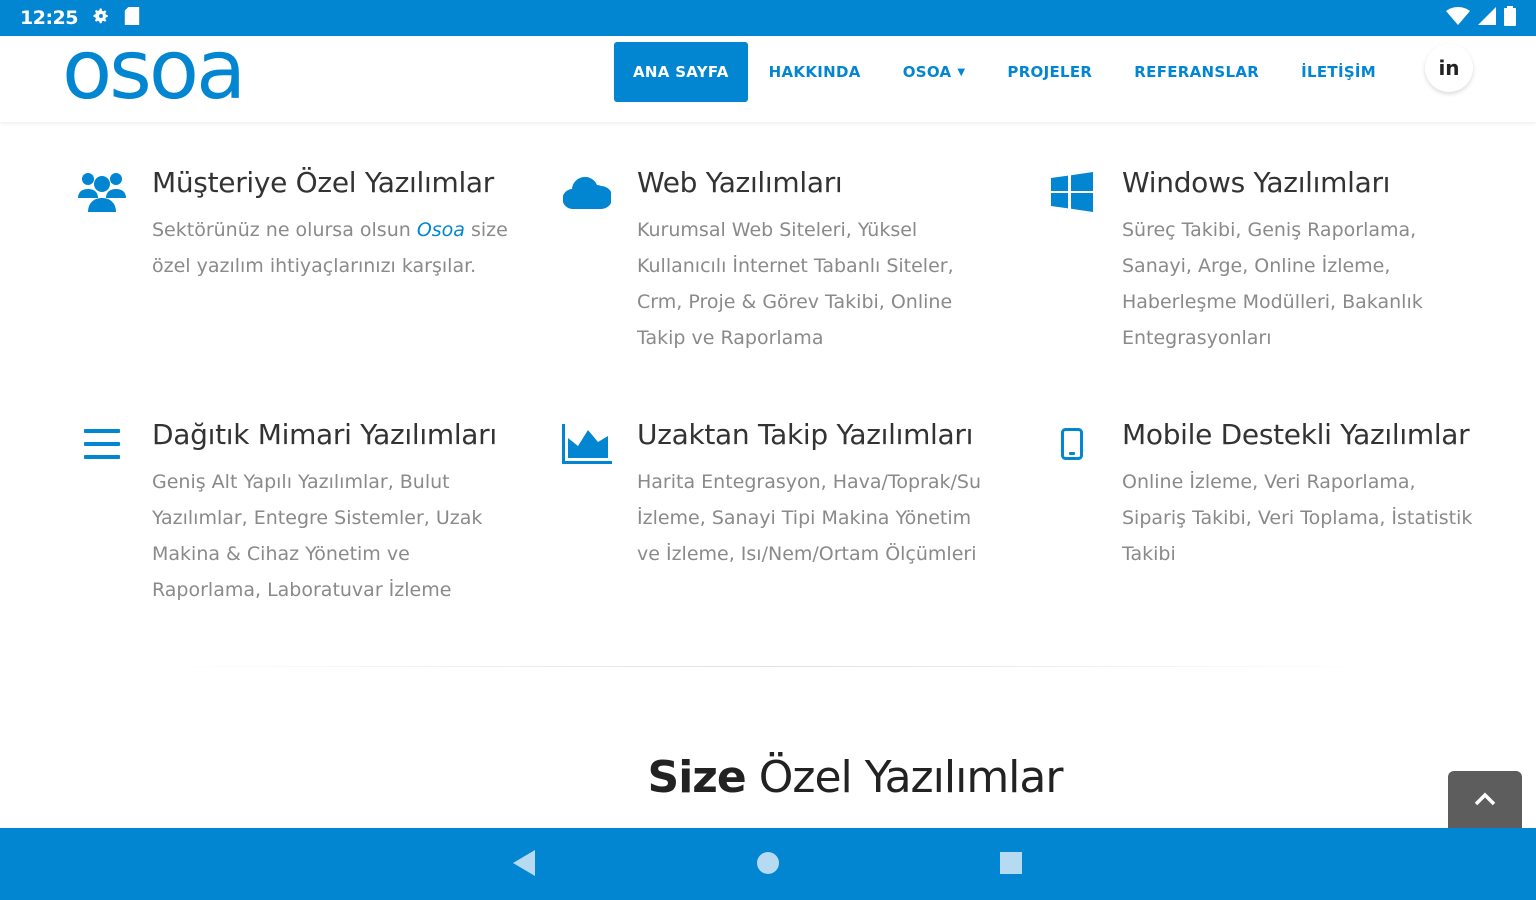  Describe the element at coordinates (768, 18) in the screenshot. I see `status-bar: 12:25` at that location.